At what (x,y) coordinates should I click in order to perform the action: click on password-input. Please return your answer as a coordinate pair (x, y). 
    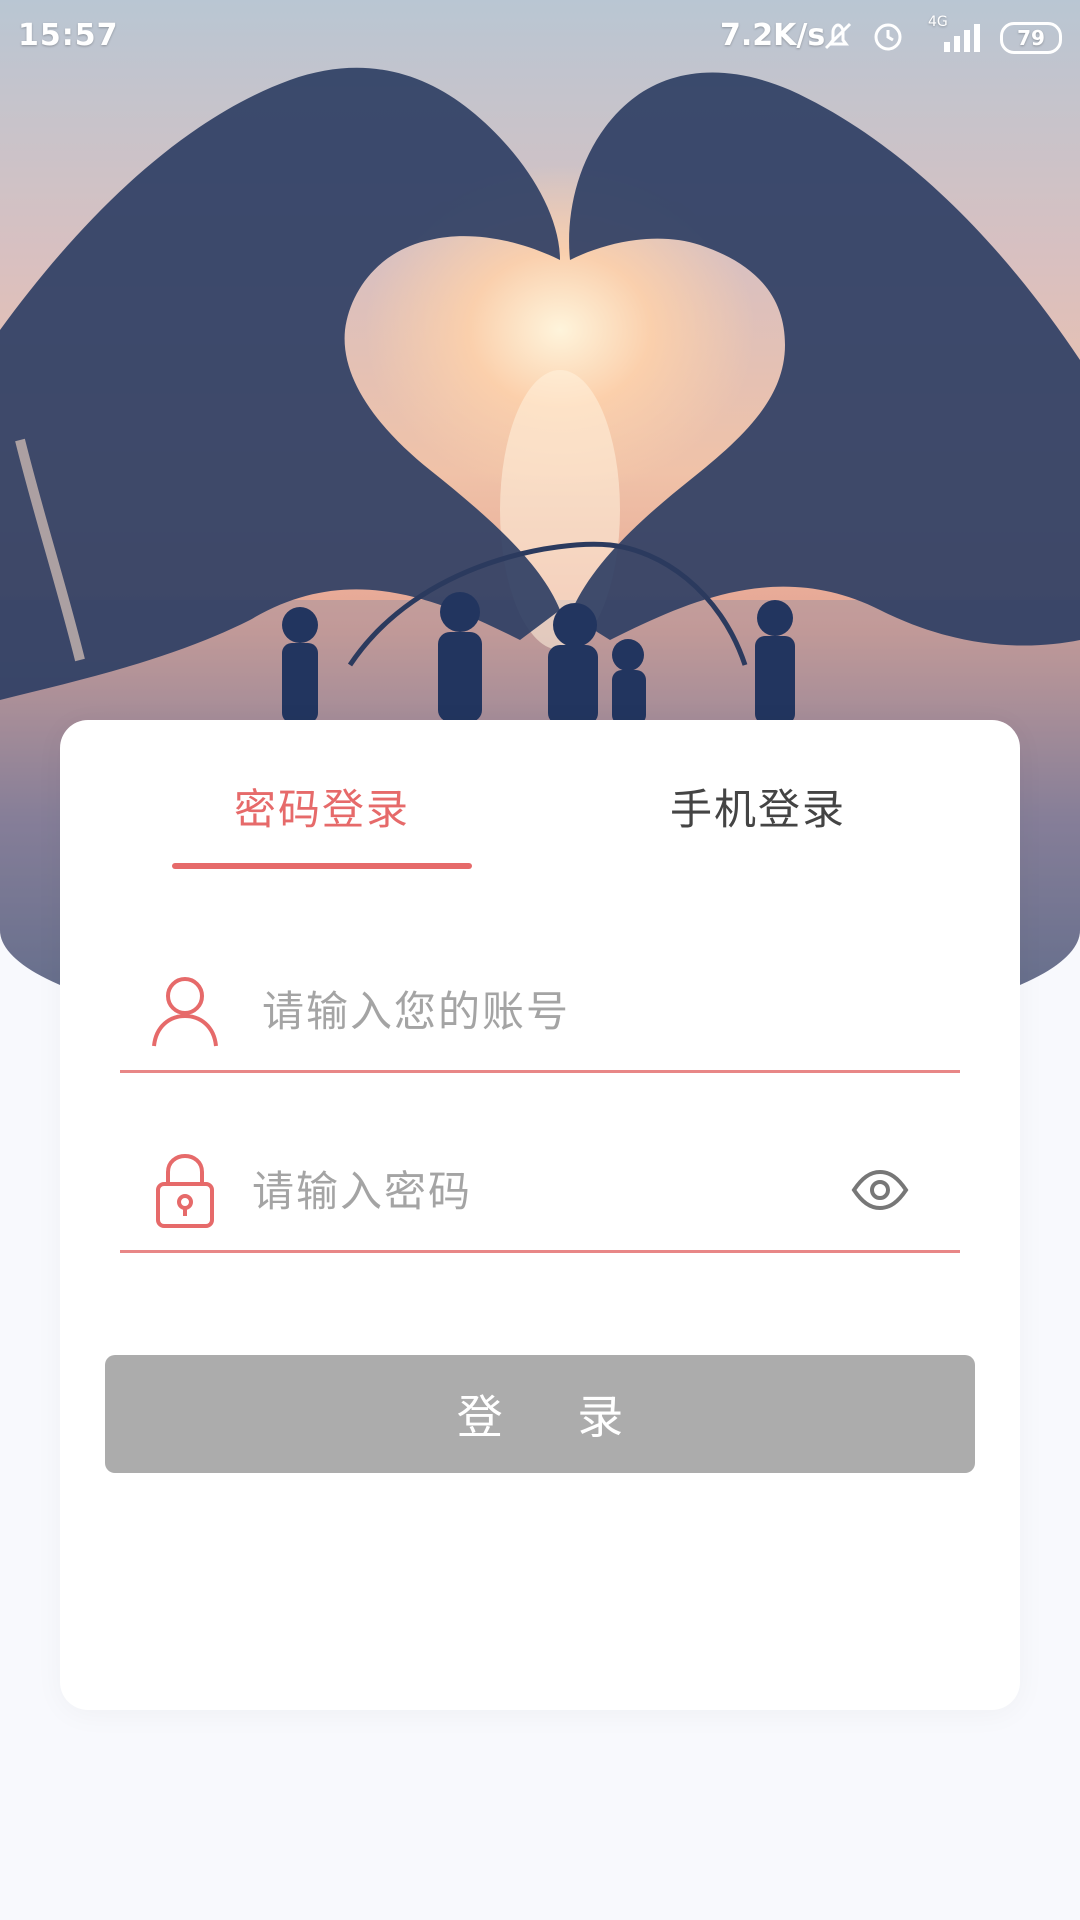
    Looking at the image, I should click on (532, 1191).